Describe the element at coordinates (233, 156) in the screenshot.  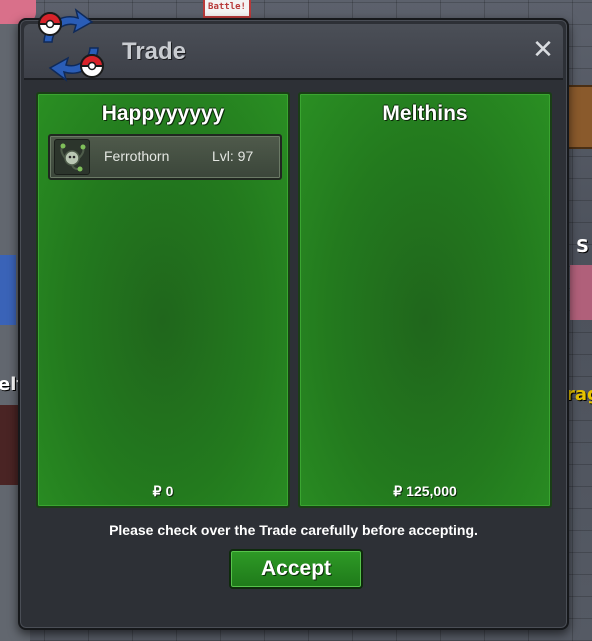
I see `item-pokemon-level: Lvl: 97` at that location.